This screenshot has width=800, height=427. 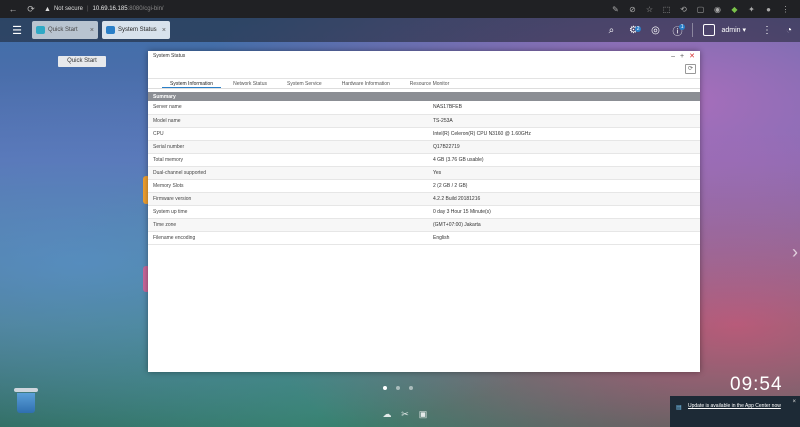 What do you see at coordinates (673, 56) in the screenshot?
I see `minimize-icon: –` at bounding box center [673, 56].